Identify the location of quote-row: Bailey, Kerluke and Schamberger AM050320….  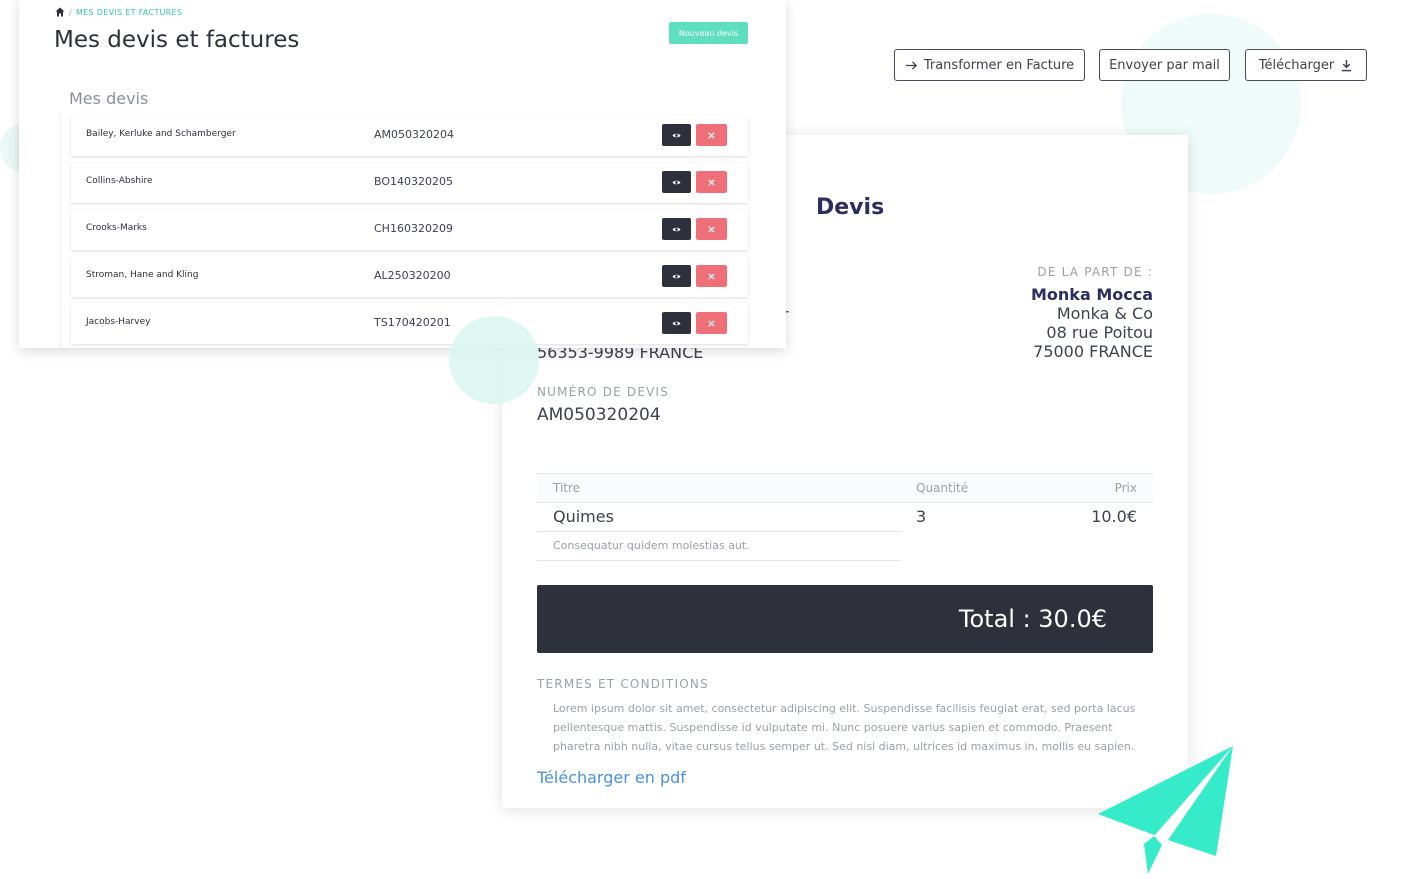
(409, 135).